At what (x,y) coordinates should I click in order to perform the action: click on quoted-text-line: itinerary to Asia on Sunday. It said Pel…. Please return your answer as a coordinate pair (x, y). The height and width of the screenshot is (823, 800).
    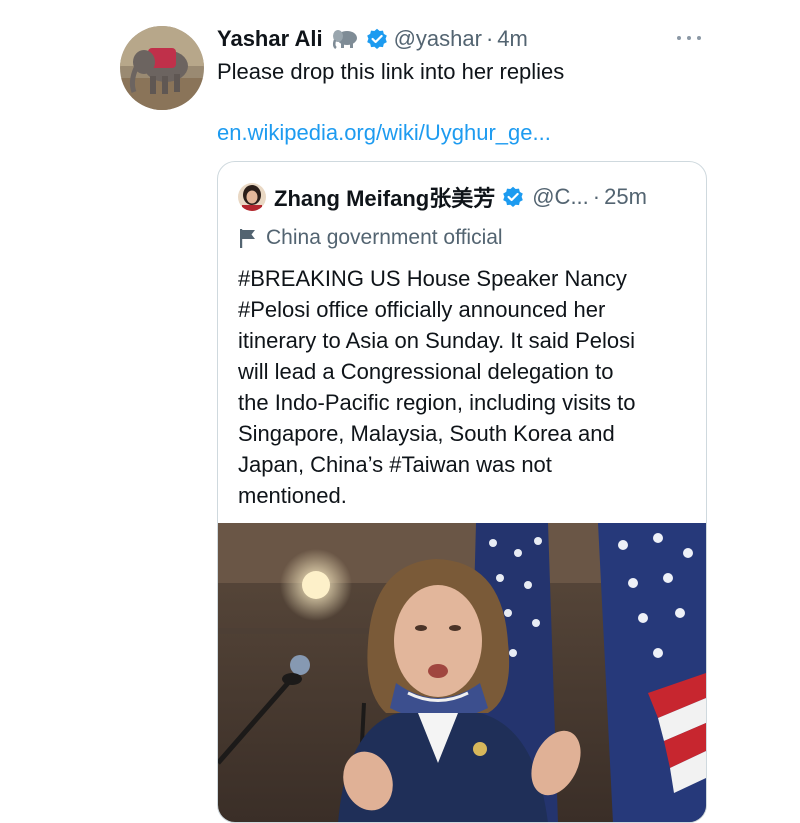
    Looking at the image, I should click on (437, 340).